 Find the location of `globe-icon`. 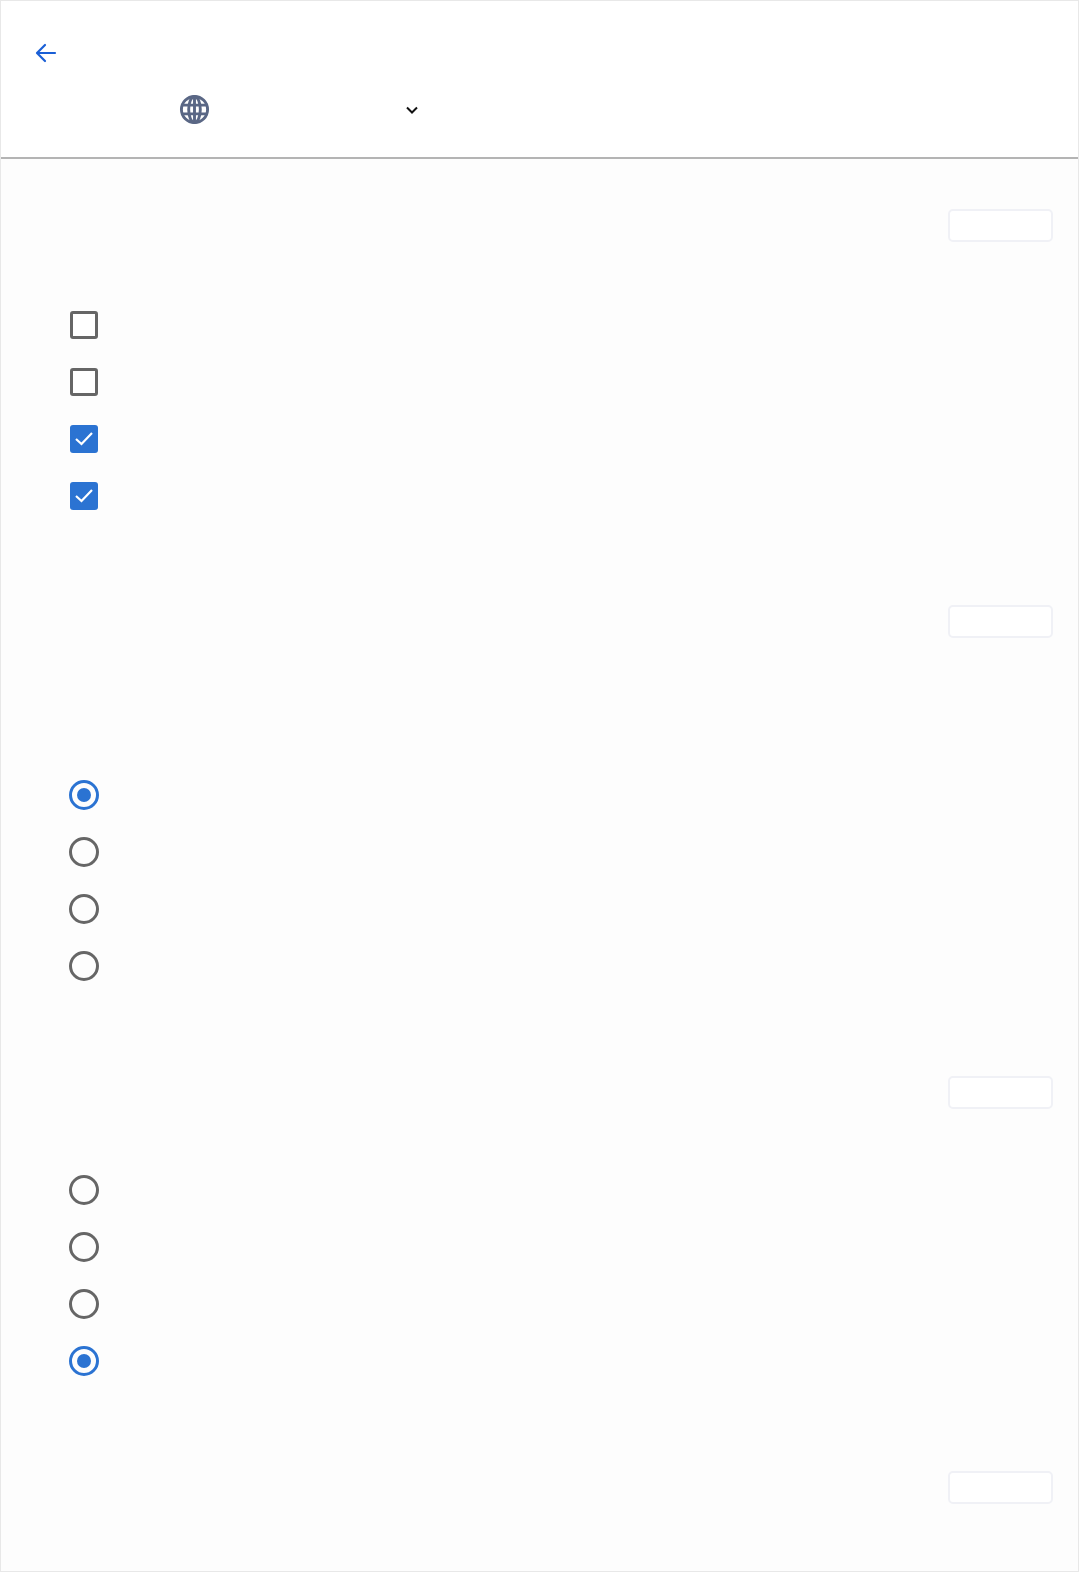

globe-icon is located at coordinates (194, 109).